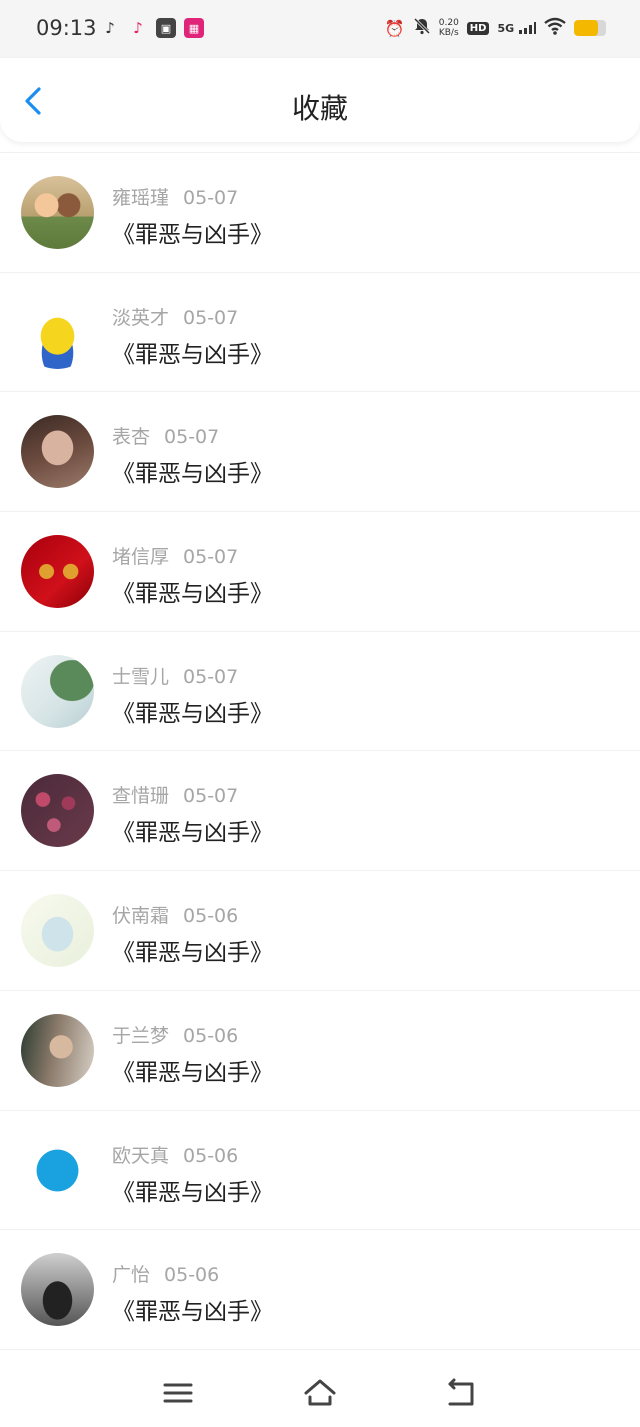 This screenshot has height=1427, width=640. Describe the element at coordinates (478, 28) in the screenshot. I see `hd-icon: HD` at that location.